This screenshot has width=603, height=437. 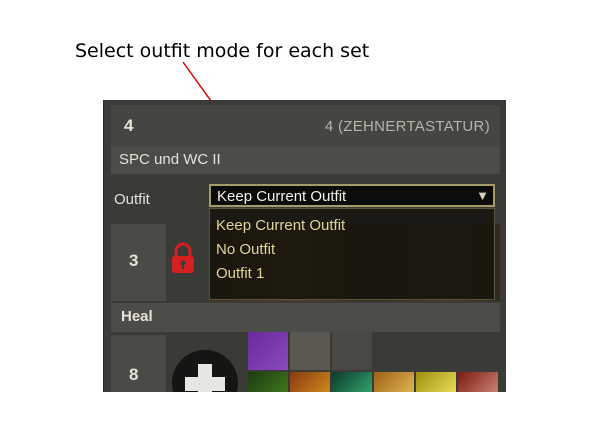 I want to click on outfit-label: Outfit, so click(x=132, y=199).